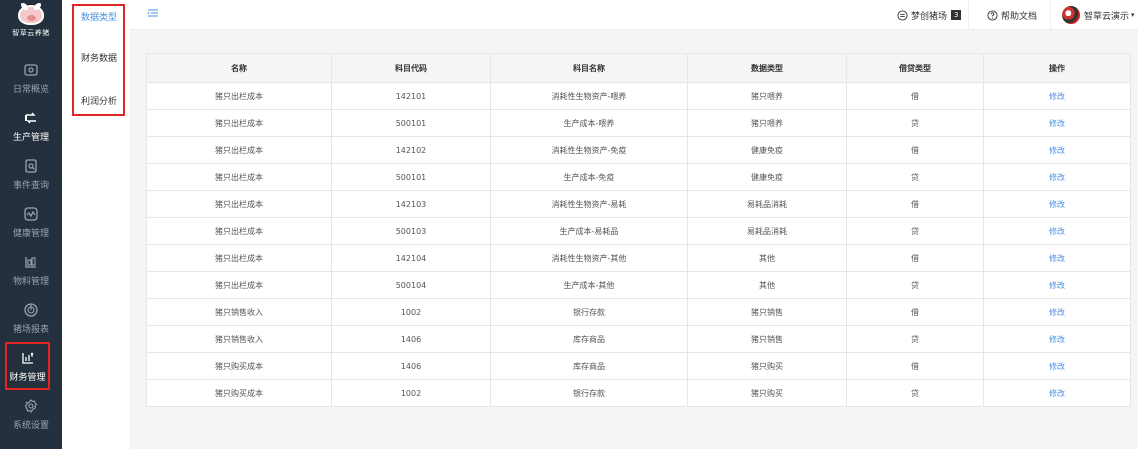  Describe the element at coordinates (411, 231) in the screenshot. I see `cell-code: 500103` at that location.